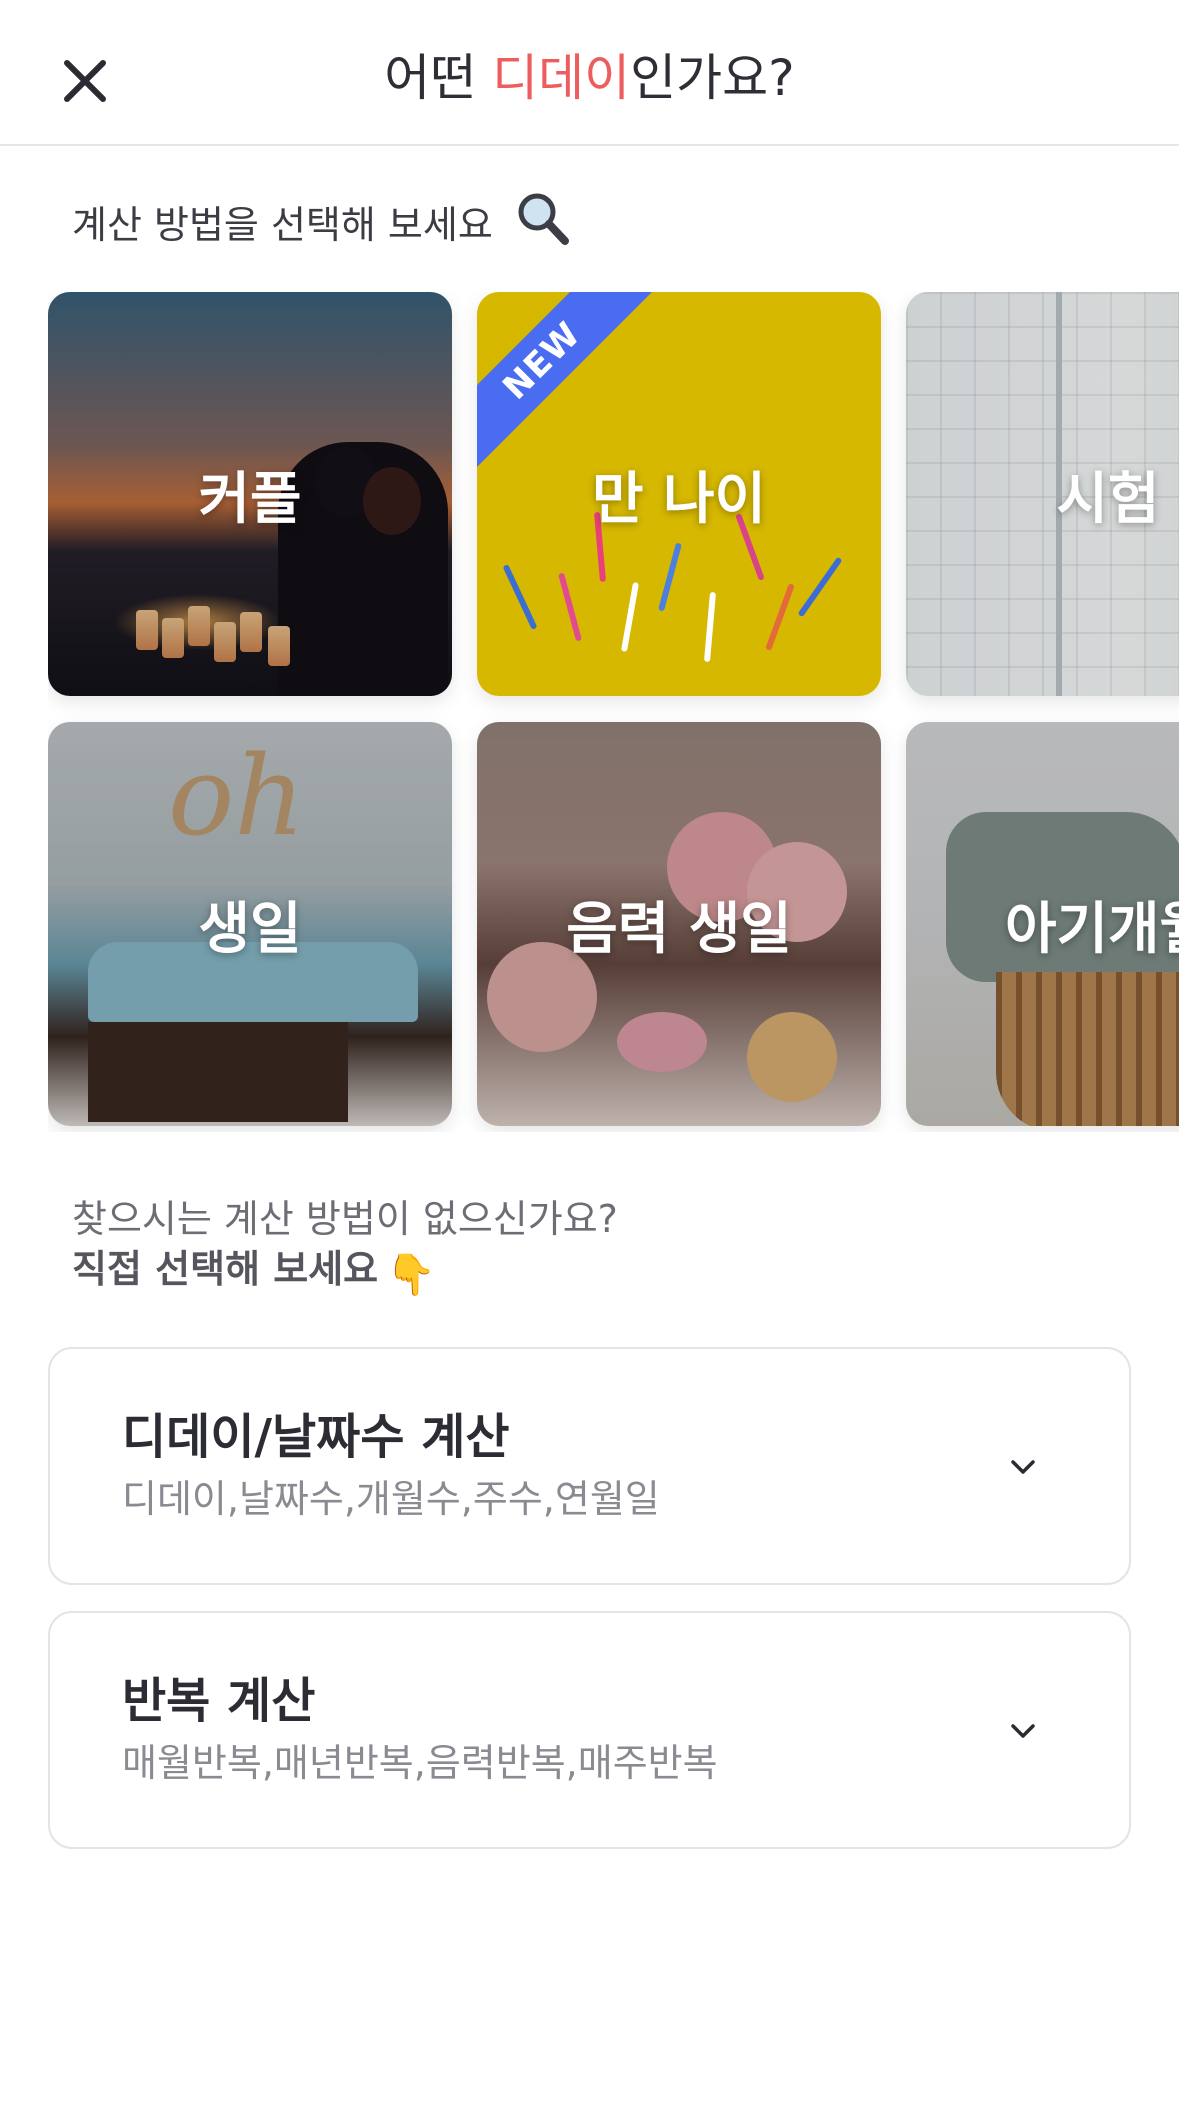  What do you see at coordinates (420, 1763) in the screenshot?
I see `option-subtitle: 매월반복,매년반복,음력반복,매주반복` at bounding box center [420, 1763].